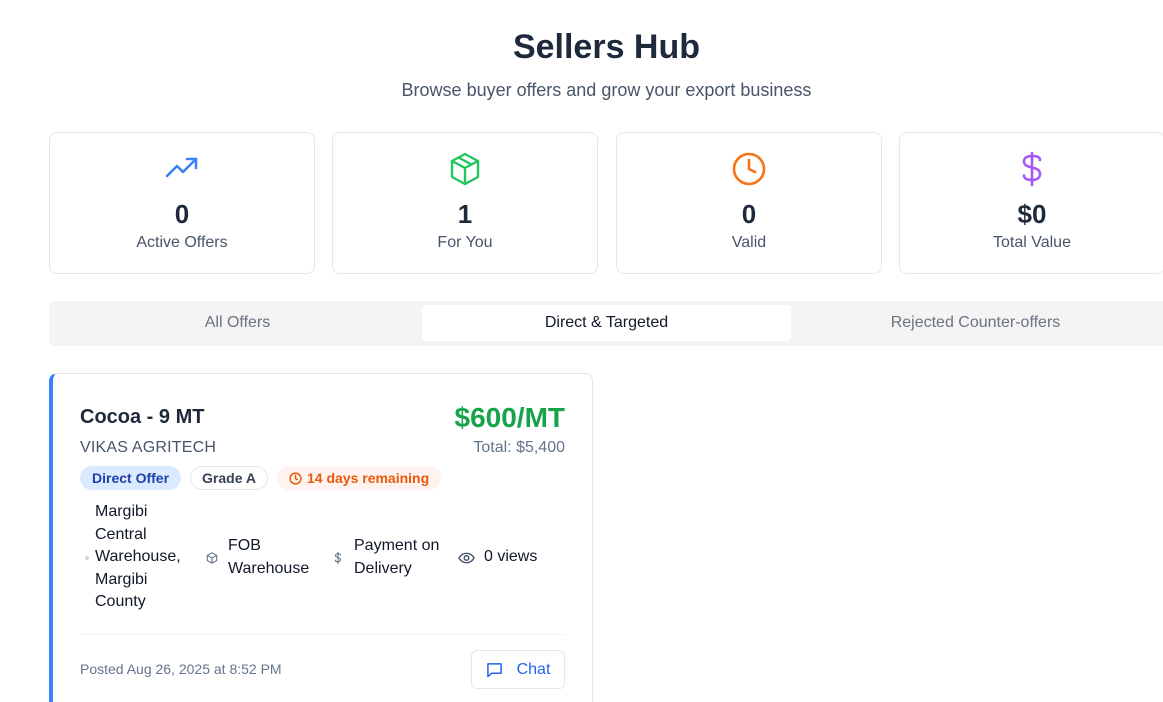 This screenshot has width=1163, height=702. Describe the element at coordinates (131, 478) in the screenshot. I see `direct-offer-badge: Direct Offer` at that location.